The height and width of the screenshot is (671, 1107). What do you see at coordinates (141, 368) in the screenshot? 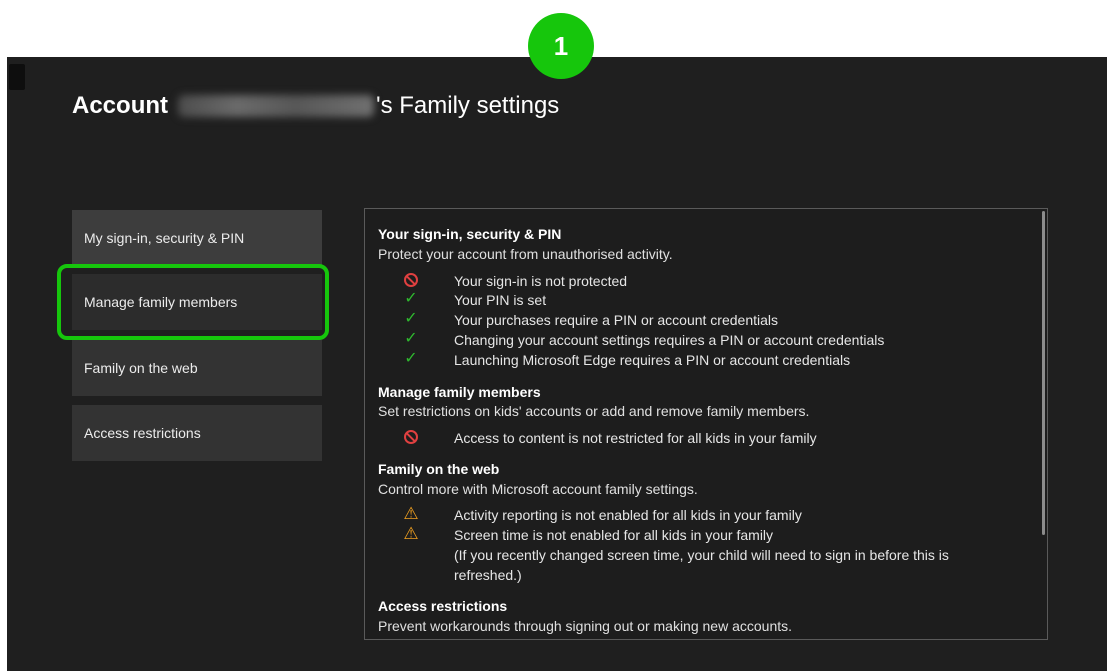
I see `nav-item-label: Family on the web` at bounding box center [141, 368].